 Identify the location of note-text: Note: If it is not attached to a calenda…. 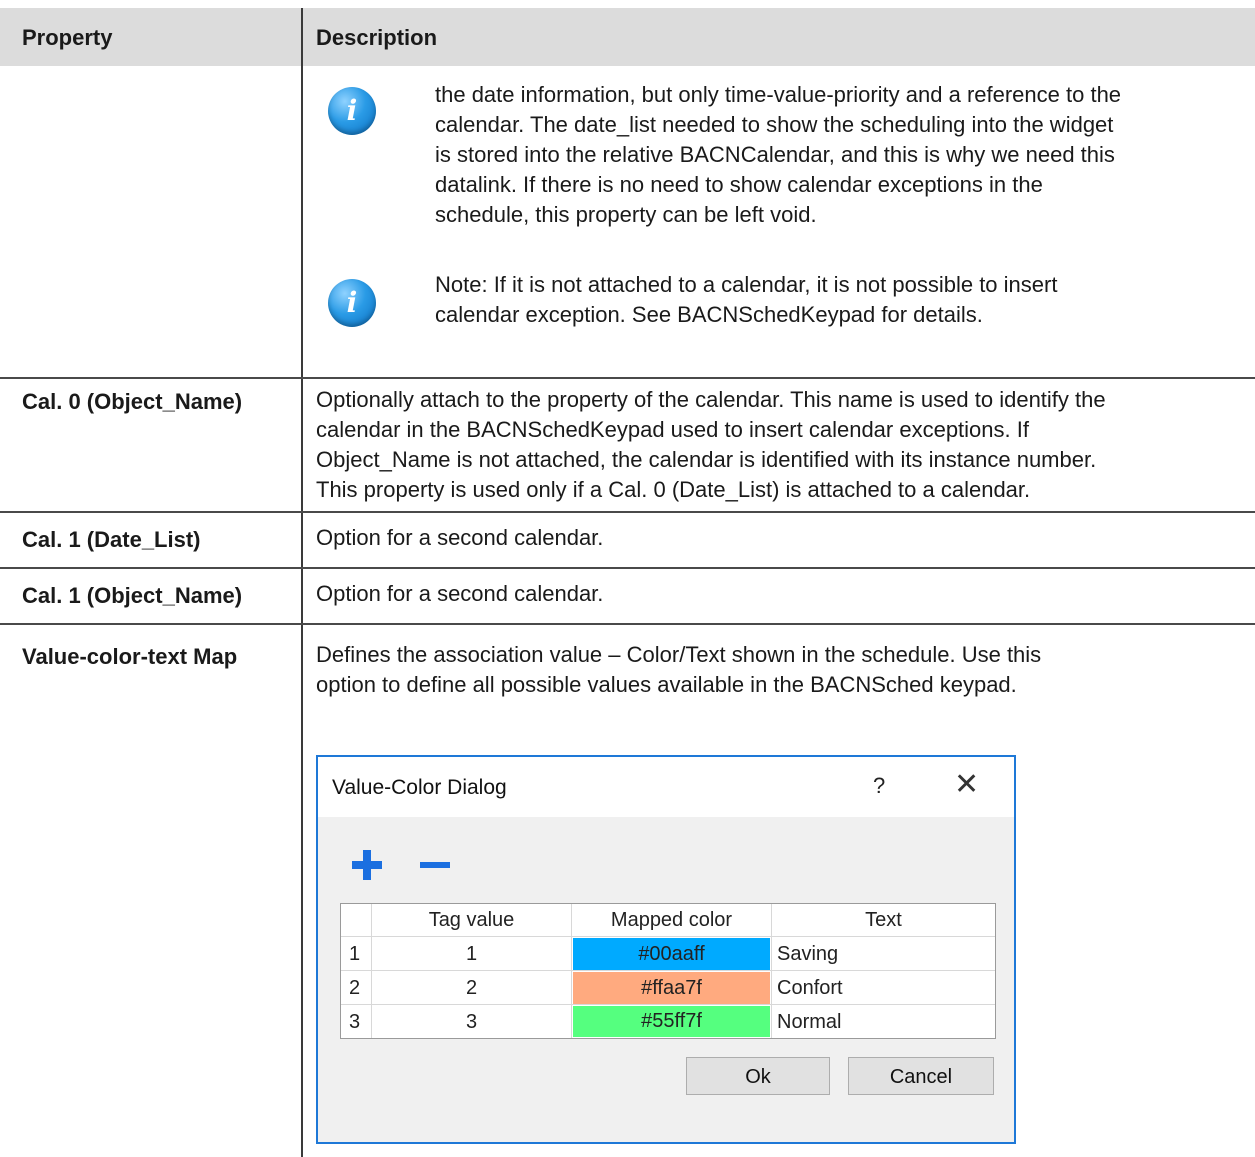
(746, 299).